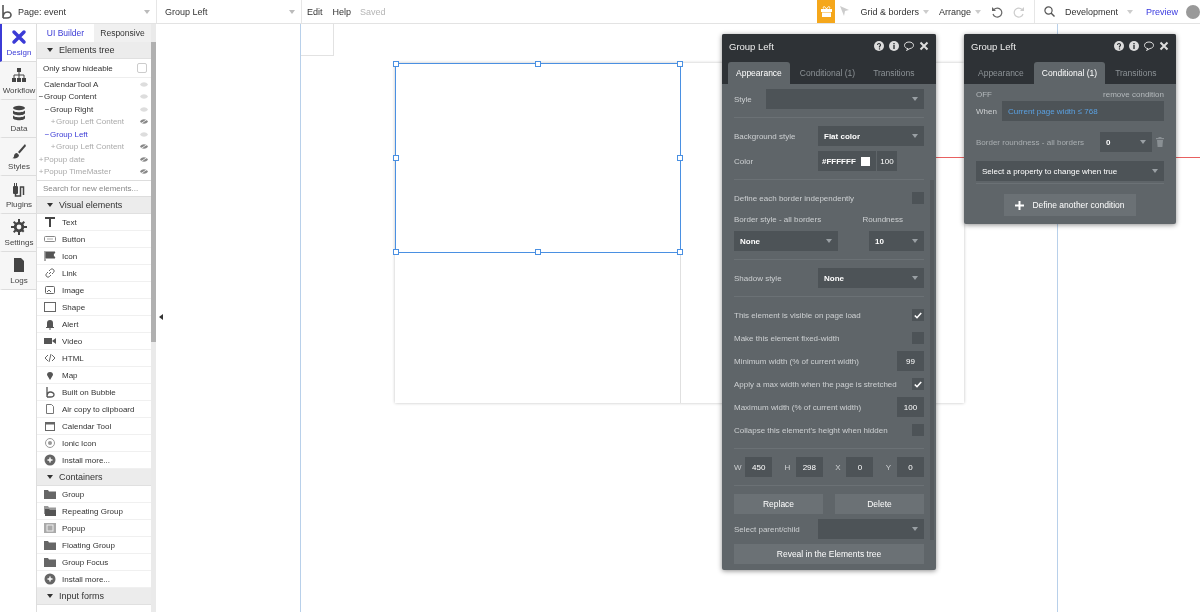 This screenshot has height=612, width=1200. I want to click on number-field: 298, so click(809, 467).